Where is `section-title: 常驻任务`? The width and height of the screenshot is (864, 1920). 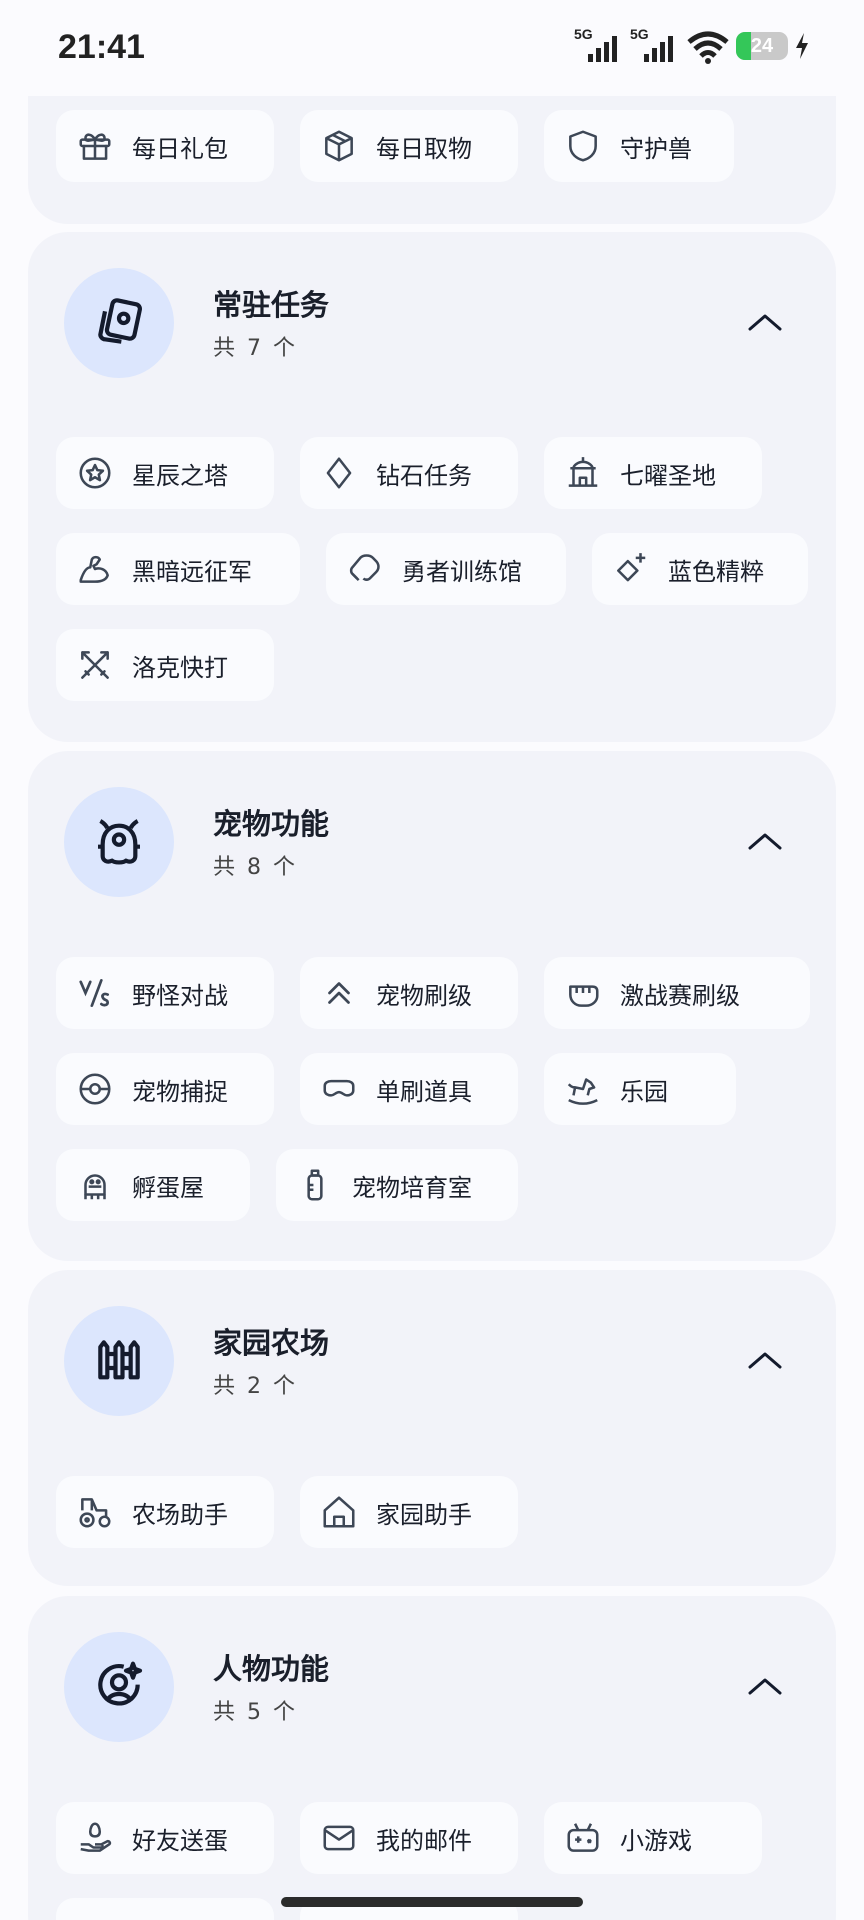
section-title: 常驻任务 is located at coordinates (271, 305).